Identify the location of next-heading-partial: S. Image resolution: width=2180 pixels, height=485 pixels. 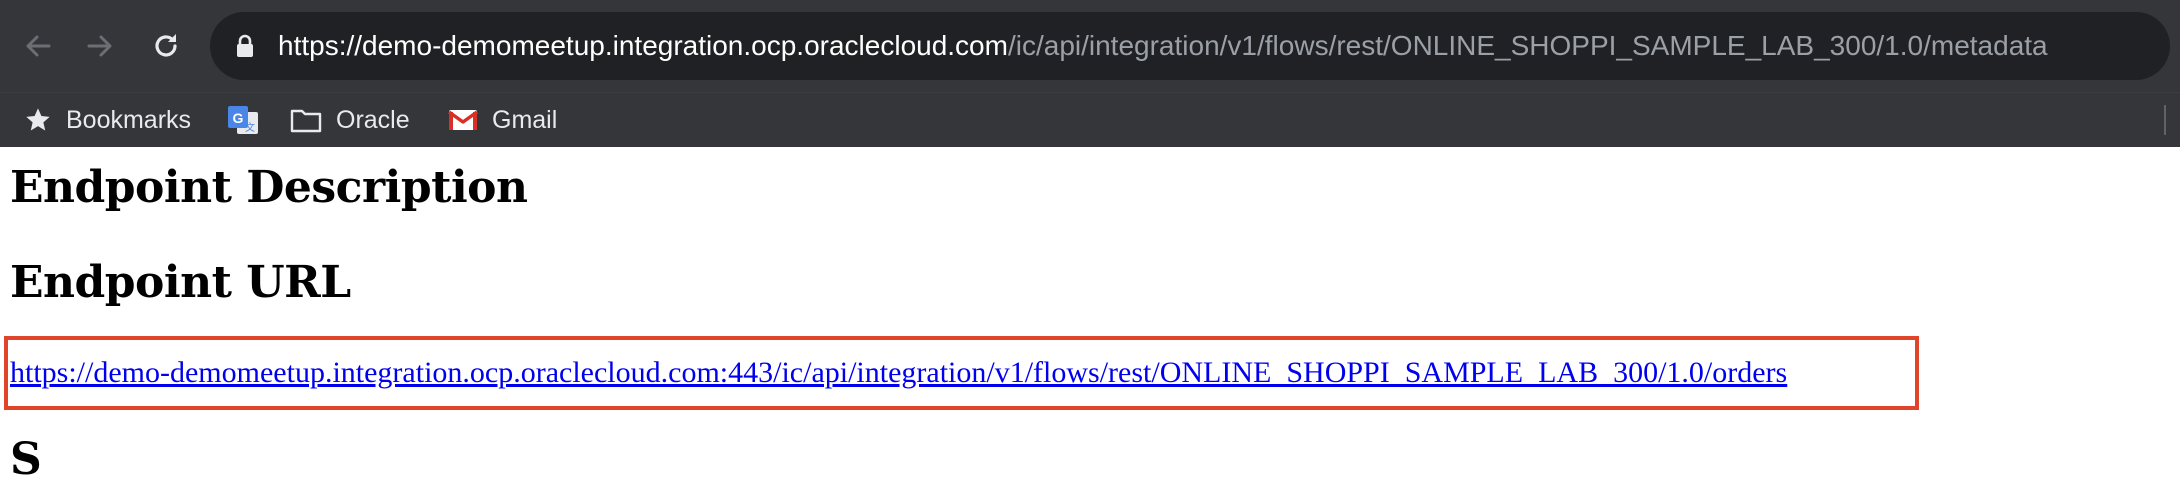
(26, 459).